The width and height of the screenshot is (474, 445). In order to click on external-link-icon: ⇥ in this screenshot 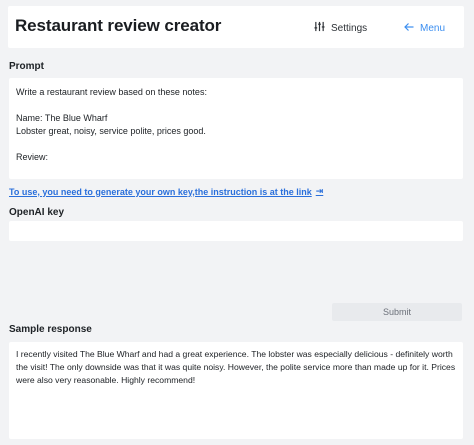, I will do `click(319, 191)`.